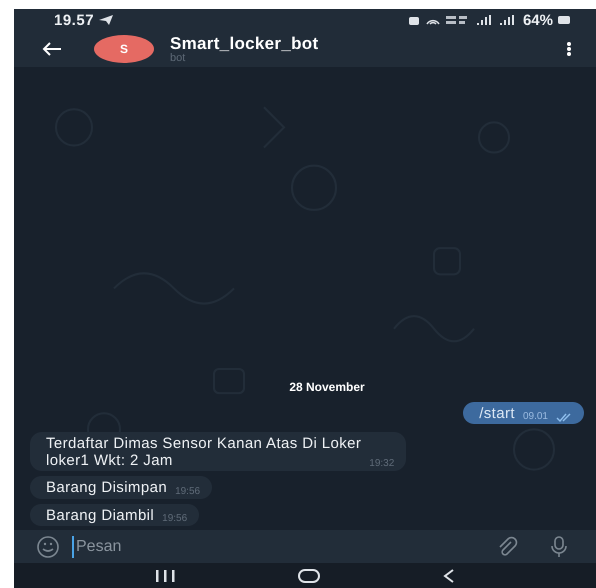 The image size is (596, 588). I want to click on back-icon, so click(449, 576).